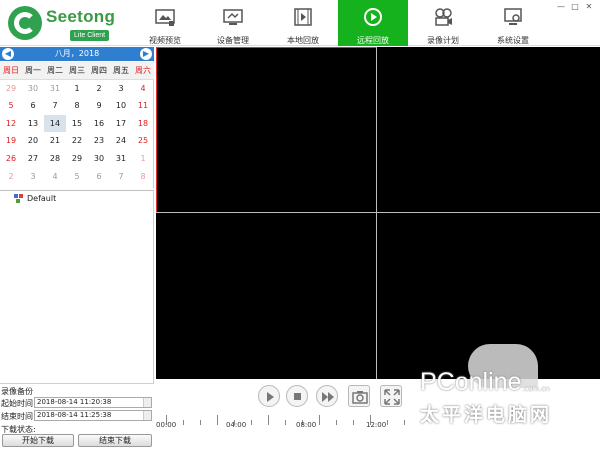 This screenshot has width=600, height=450. Describe the element at coordinates (33, 159) in the screenshot. I see `calendar-day: 27` at that location.